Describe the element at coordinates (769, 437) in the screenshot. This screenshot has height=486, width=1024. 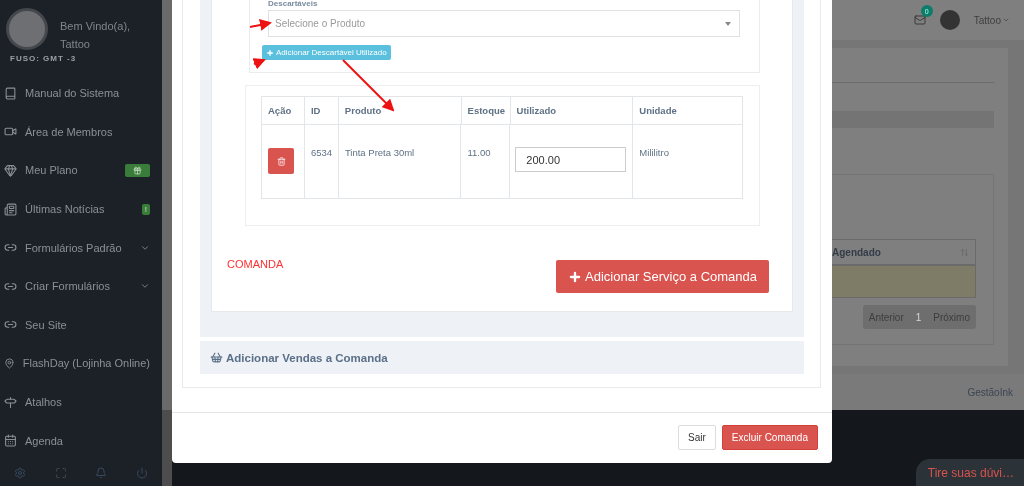
I see `delete-order-button: Excluir Comanda` at that location.